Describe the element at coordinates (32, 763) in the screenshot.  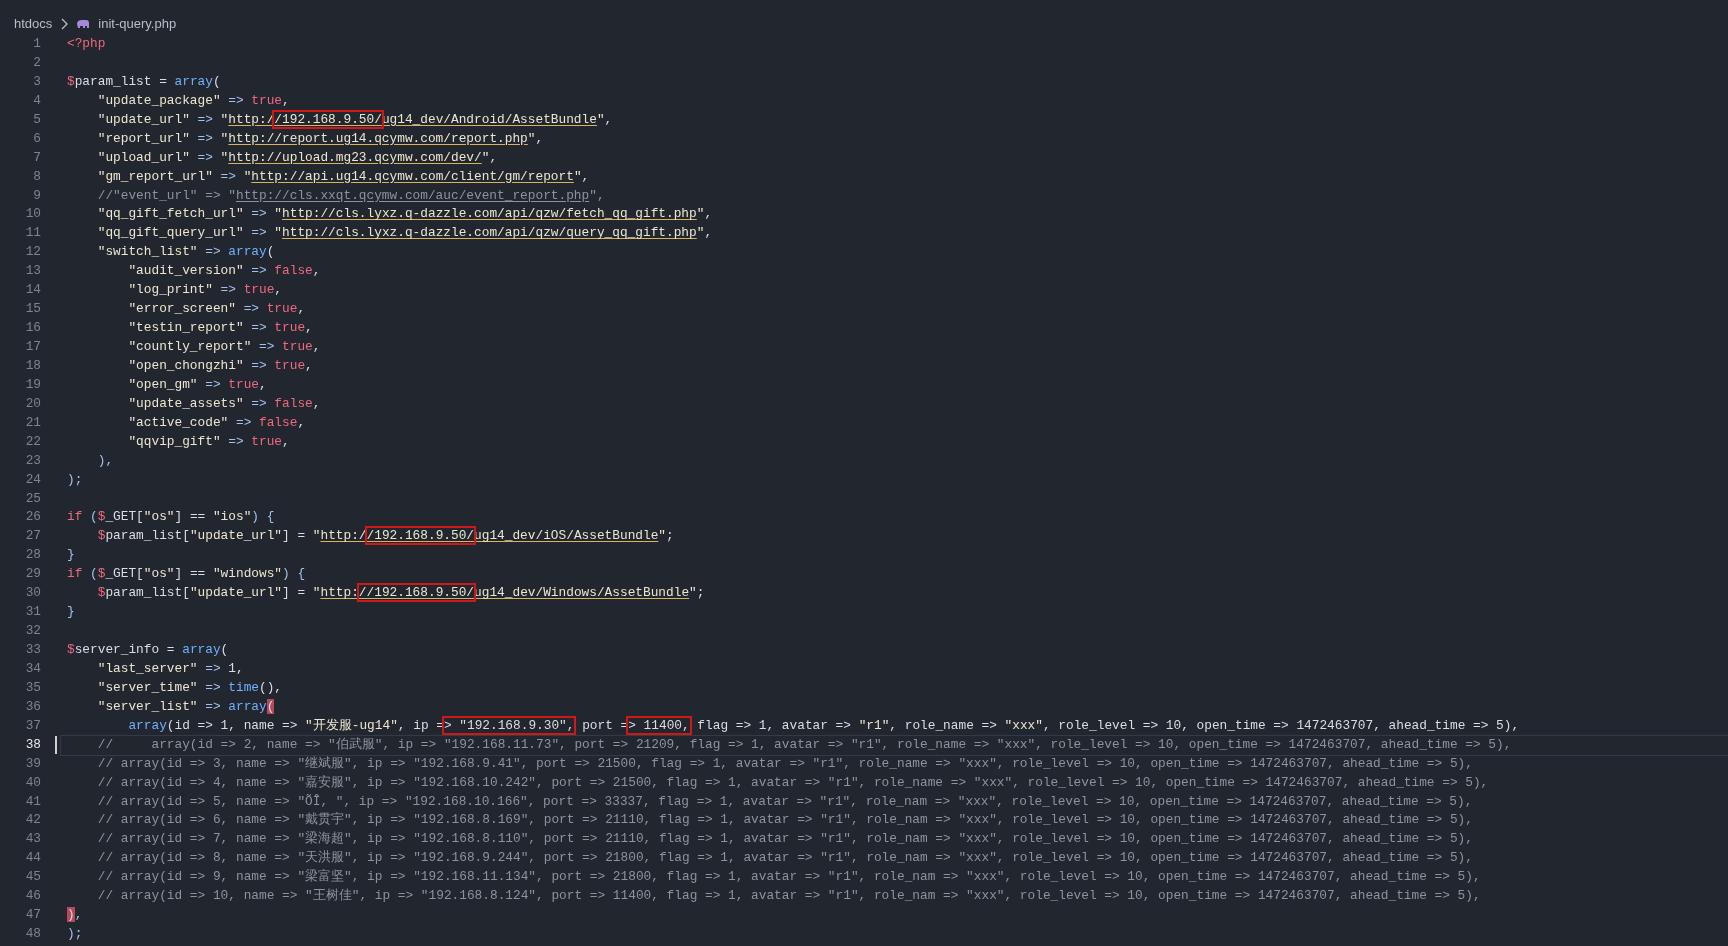
I see `line-number: 39` at that location.